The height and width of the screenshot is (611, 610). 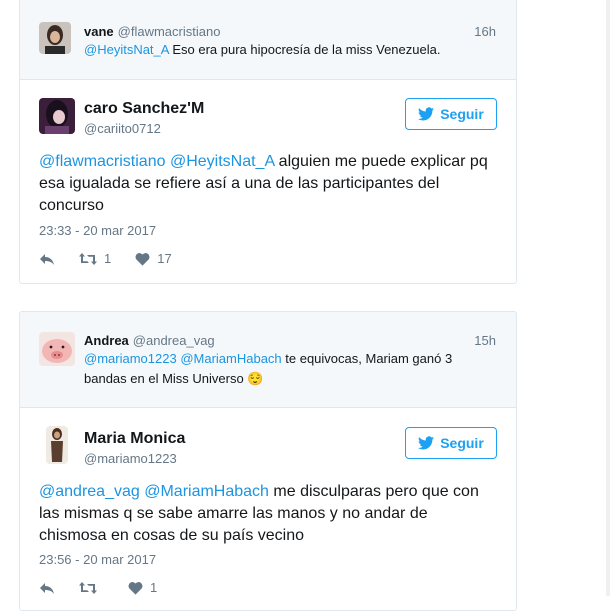 I want to click on mention-link: @mariamo1223, so click(x=130, y=358).